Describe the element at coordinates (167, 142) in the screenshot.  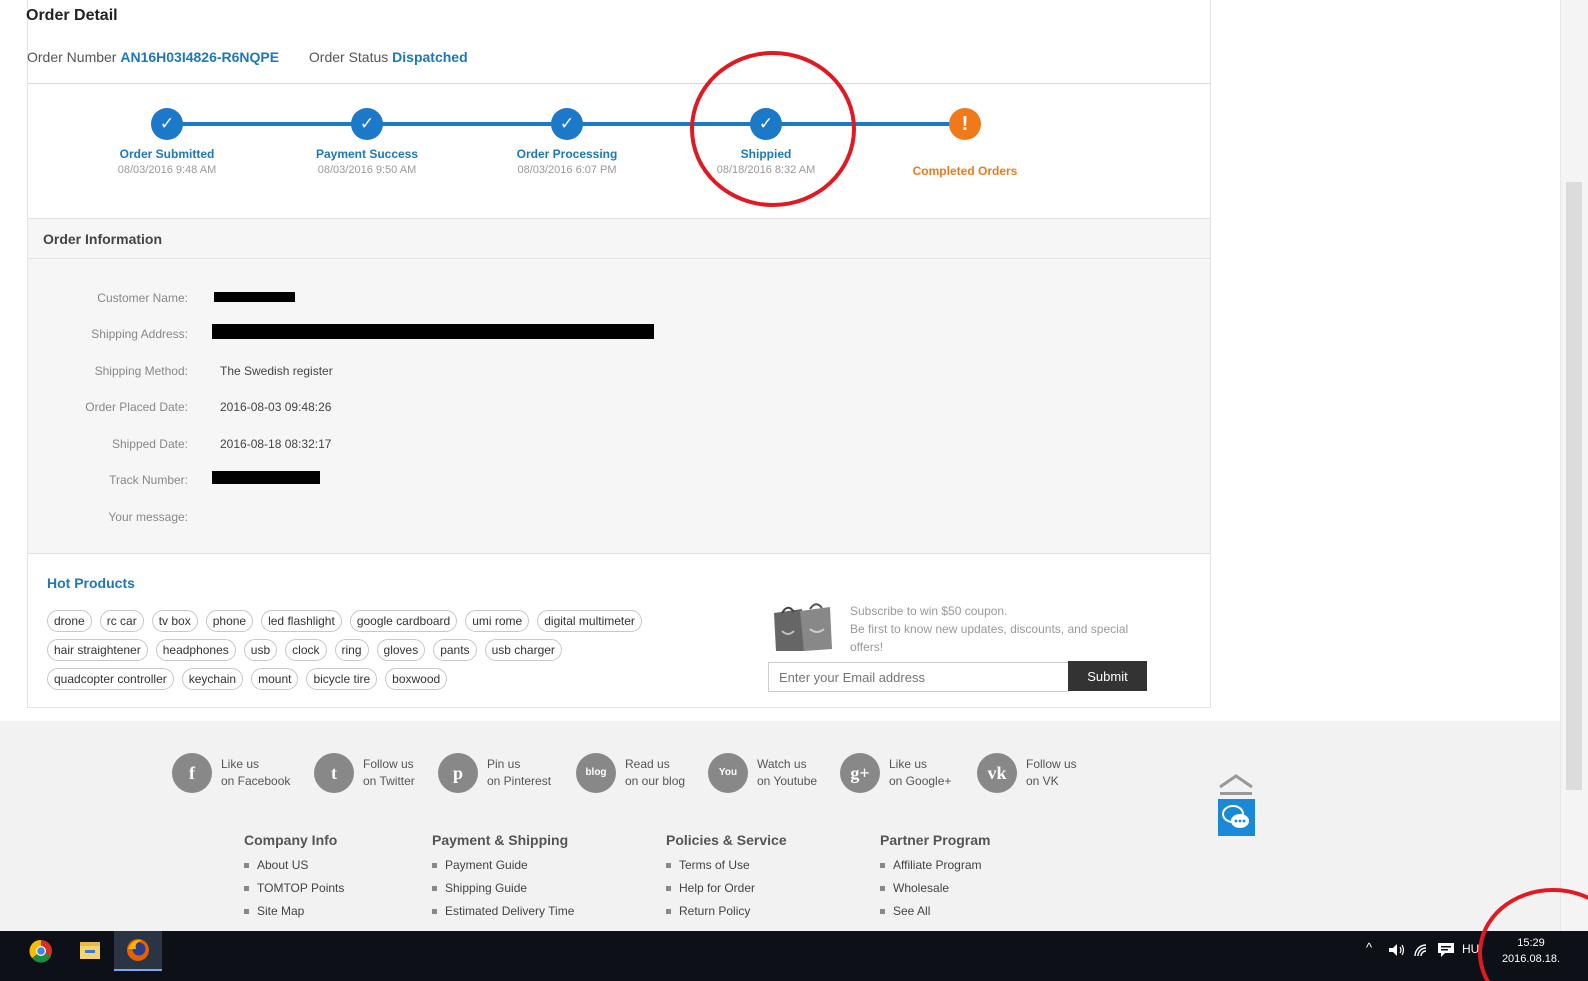
I see `progress-step: ✓ Order Submitted 08/03/2016 9:48 AM` at that location.